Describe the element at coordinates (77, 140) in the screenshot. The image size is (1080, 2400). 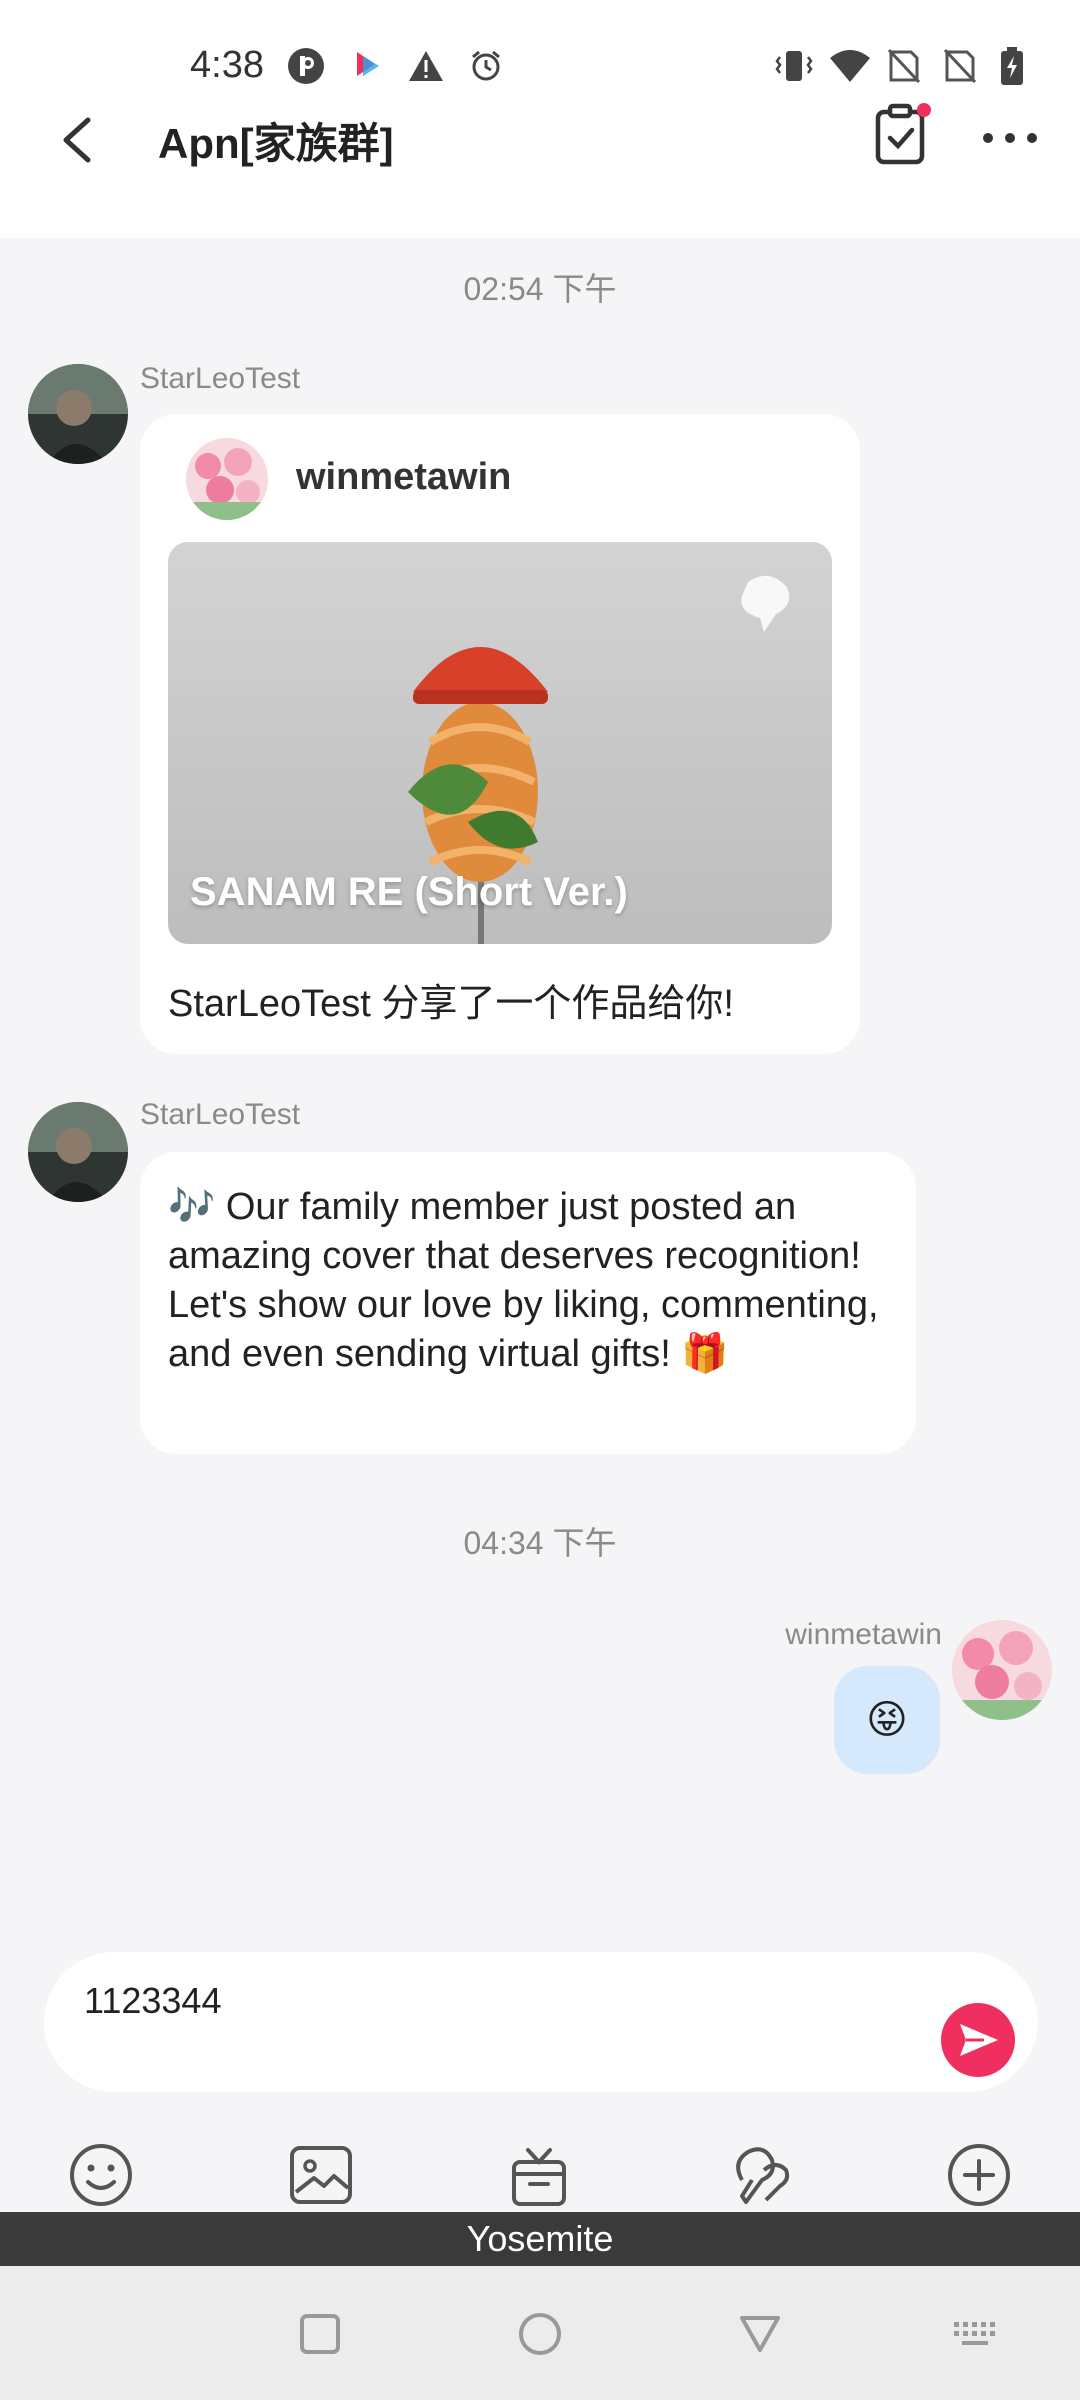
I see `chevron-left-icon` at that location.